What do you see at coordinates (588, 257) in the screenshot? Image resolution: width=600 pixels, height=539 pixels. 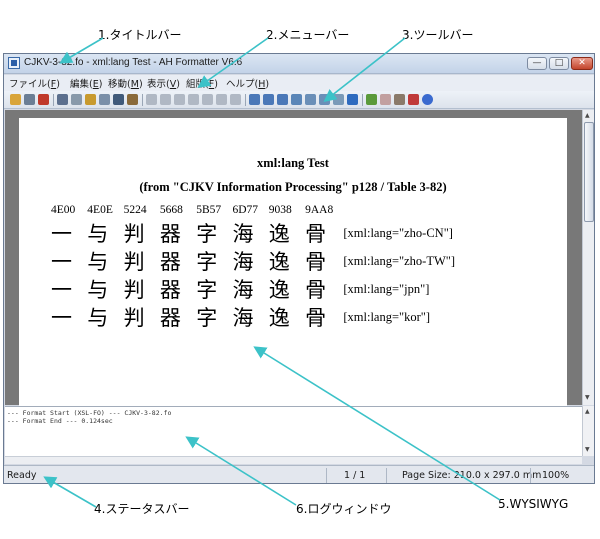 I see `document-vertical-scrollbar: ▲ ▼` at bounding box center [588, 257].